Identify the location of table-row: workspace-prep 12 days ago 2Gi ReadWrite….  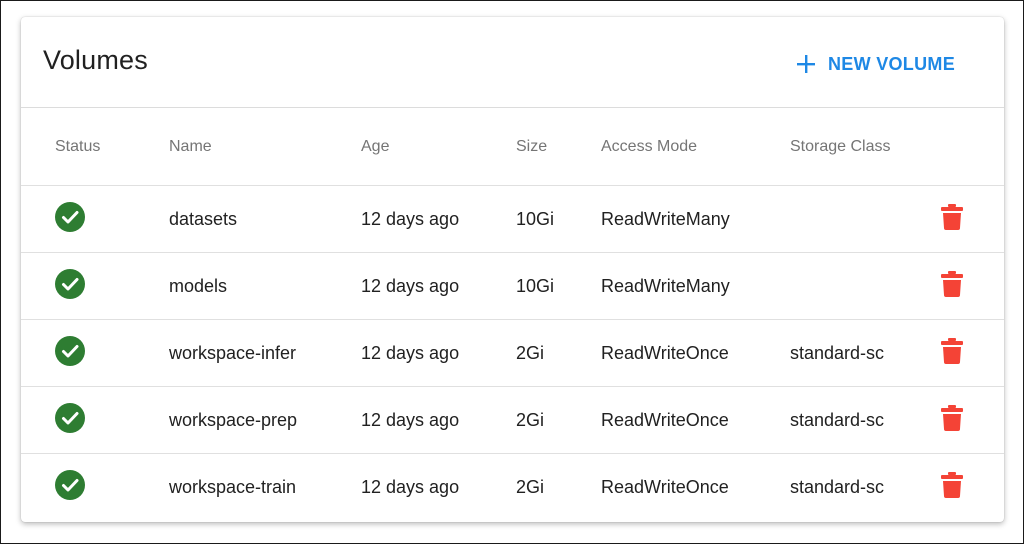
(512, 420).